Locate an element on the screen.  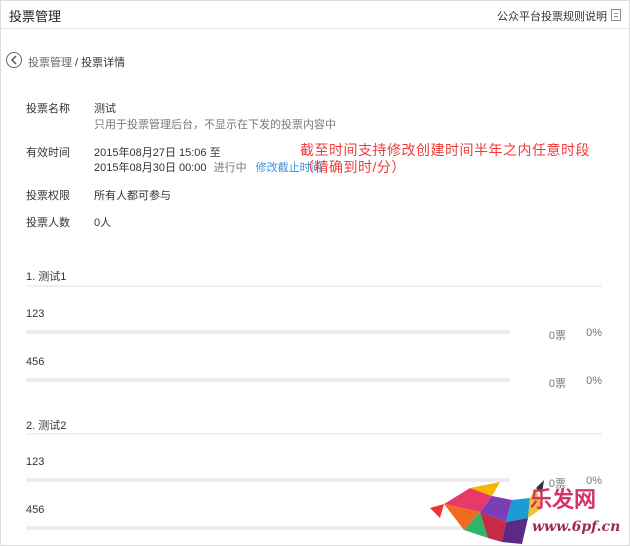
period-start: 2015年08月27日 15:06 至 is located at coordinates (157, 153).